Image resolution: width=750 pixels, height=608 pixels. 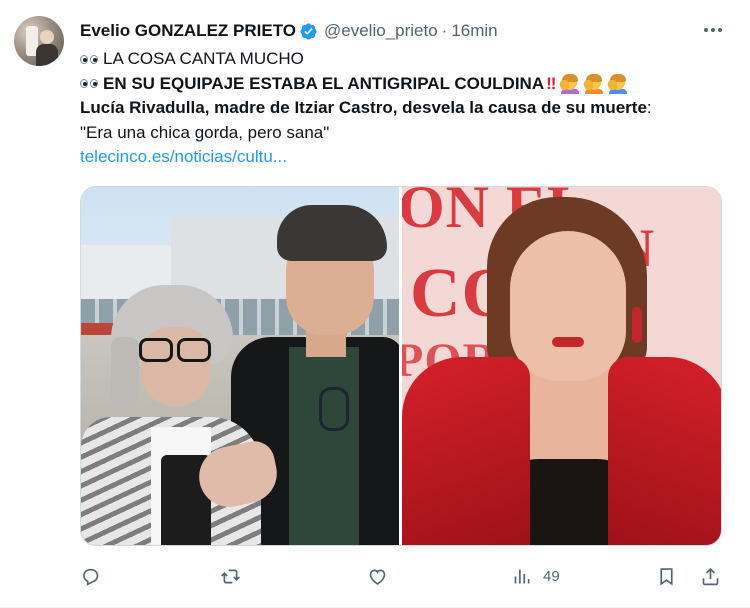 What do you see at coordinates (713, 30) in the screenshot?
I see `more-icon` at bounding box center [713, 30].